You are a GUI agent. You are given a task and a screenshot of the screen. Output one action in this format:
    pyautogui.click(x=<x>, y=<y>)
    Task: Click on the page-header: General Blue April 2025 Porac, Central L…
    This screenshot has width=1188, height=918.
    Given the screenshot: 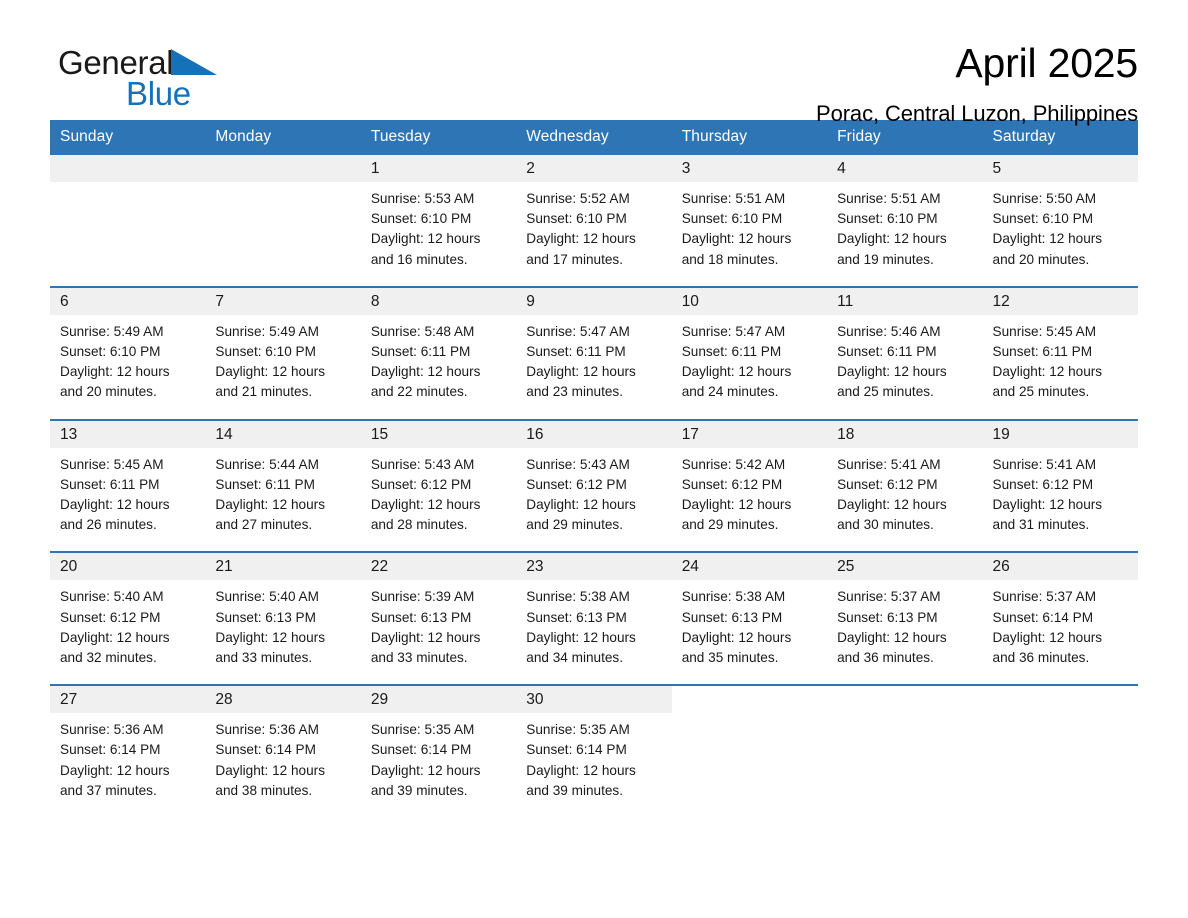 What is the action you would take?
    pyautogui.click(x=594, y=63)
    